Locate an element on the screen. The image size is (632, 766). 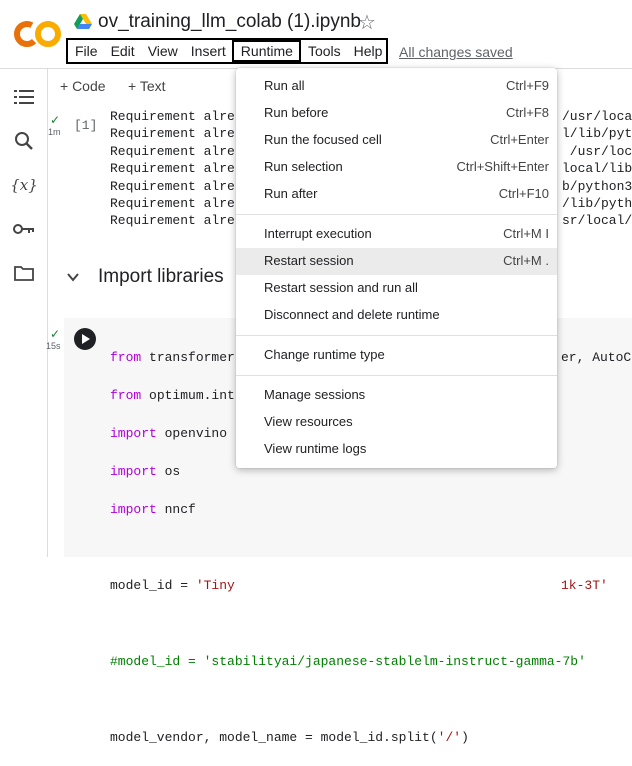
menu-bar: File Edit View Insert Runtime Tools Help is located at coordinates (227, 51).